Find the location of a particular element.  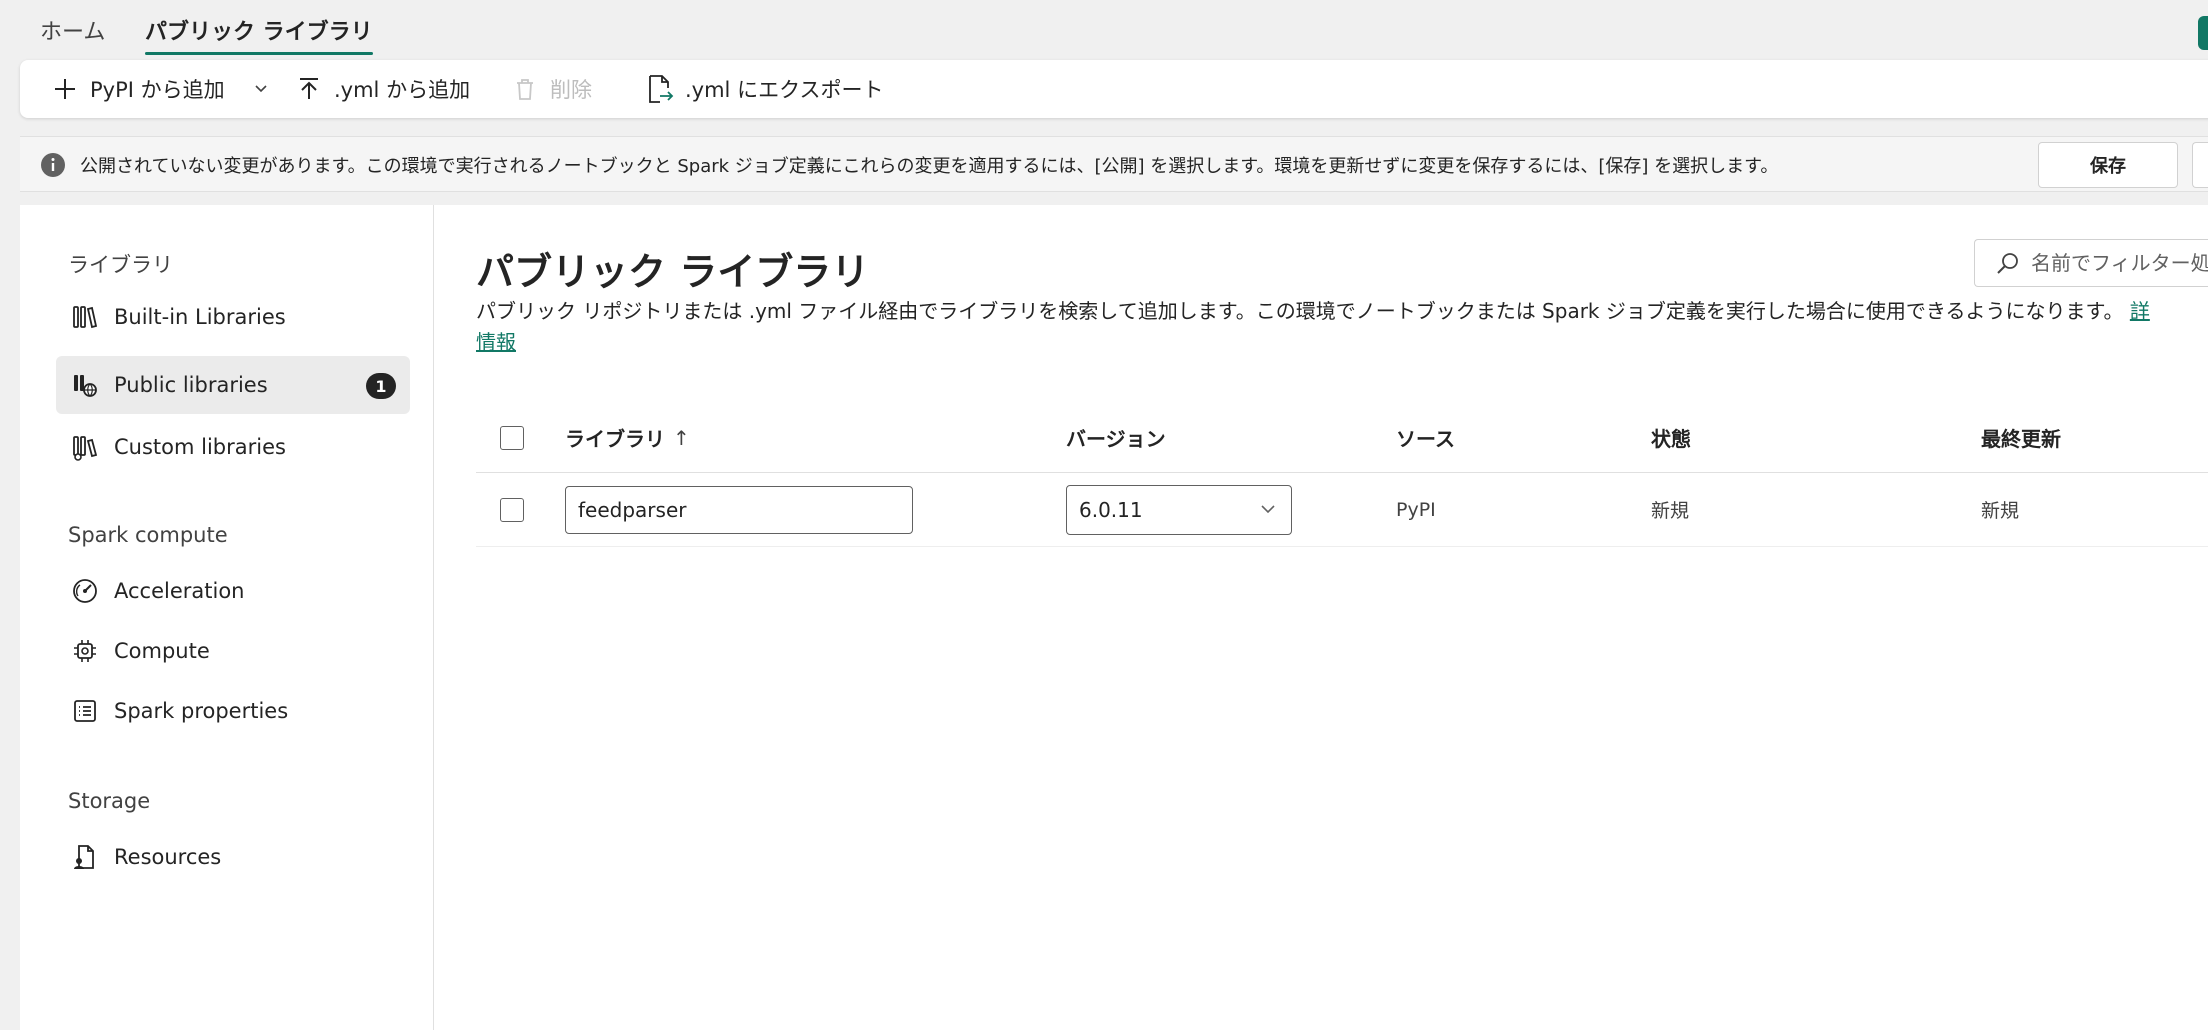

library-name-input is located at coordinates (739, 509).